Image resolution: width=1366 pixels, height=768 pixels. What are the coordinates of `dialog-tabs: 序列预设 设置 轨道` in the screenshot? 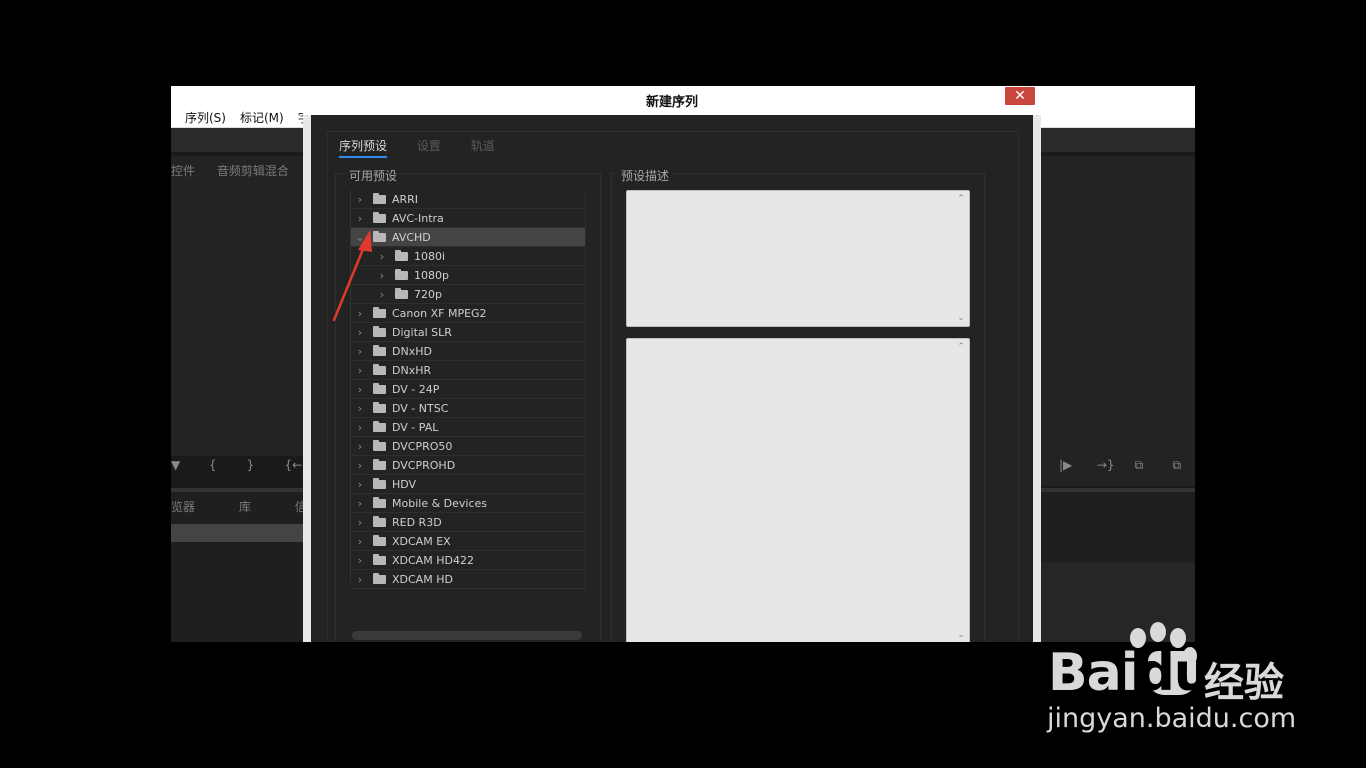 It's located at (430, 147).